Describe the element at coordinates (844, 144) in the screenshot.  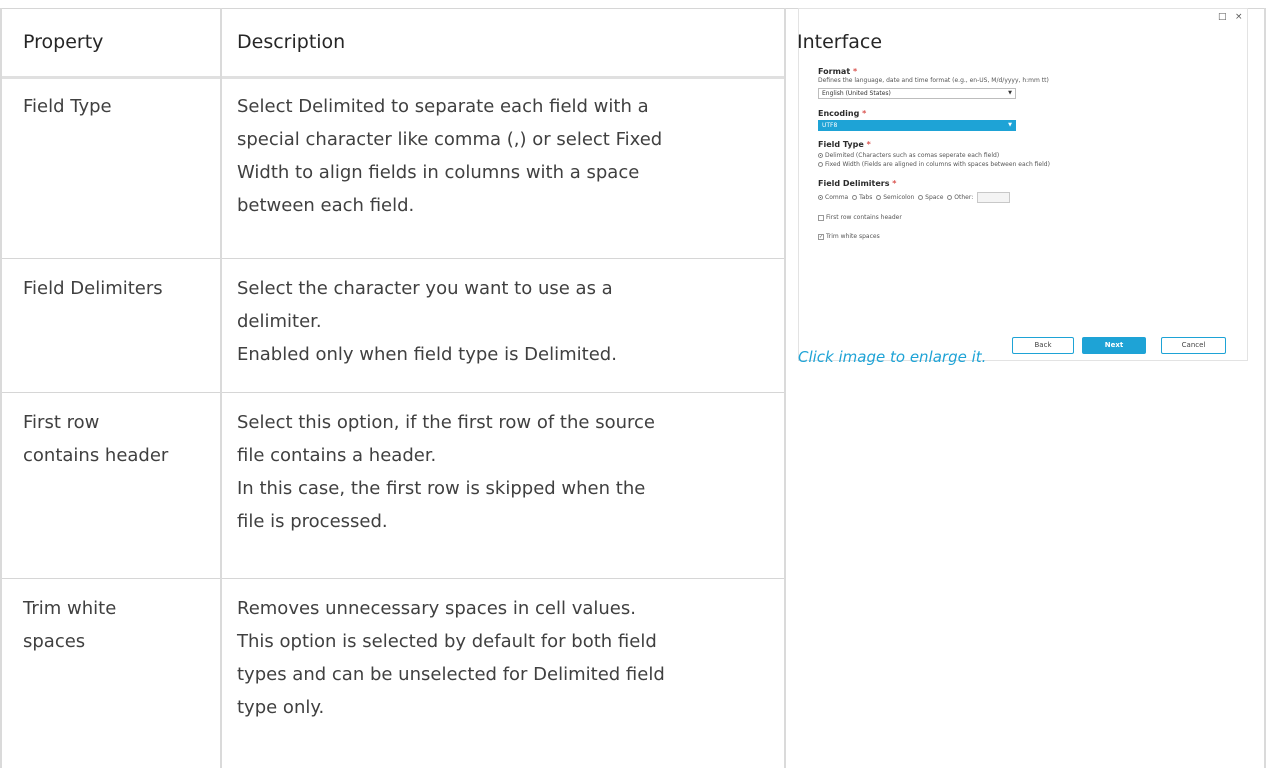
I see `field-type-label: Field Type *` at that location.